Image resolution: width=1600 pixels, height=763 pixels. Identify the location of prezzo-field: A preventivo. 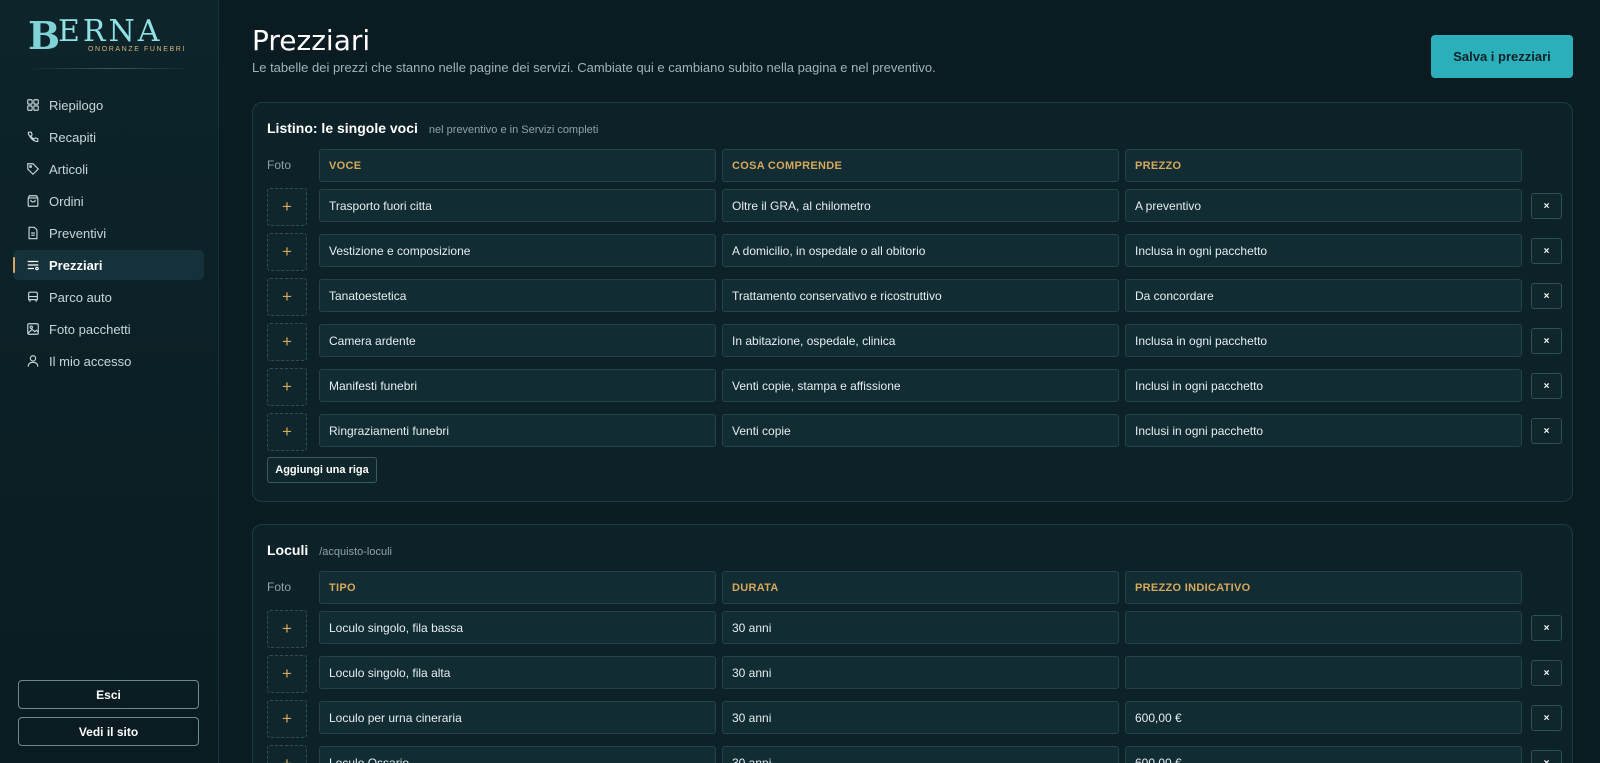
(1323, 205).